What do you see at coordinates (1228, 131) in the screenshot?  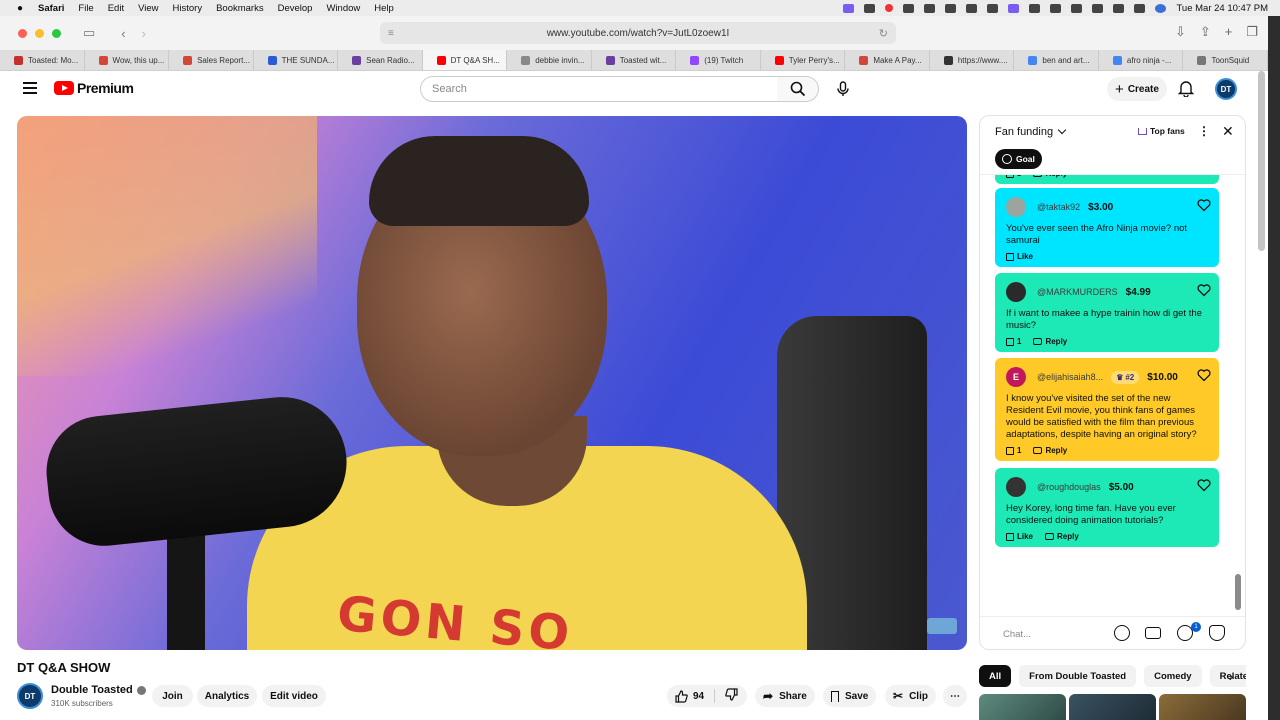 I see `close-icon: ✕` at bounding box center [1228, 131].